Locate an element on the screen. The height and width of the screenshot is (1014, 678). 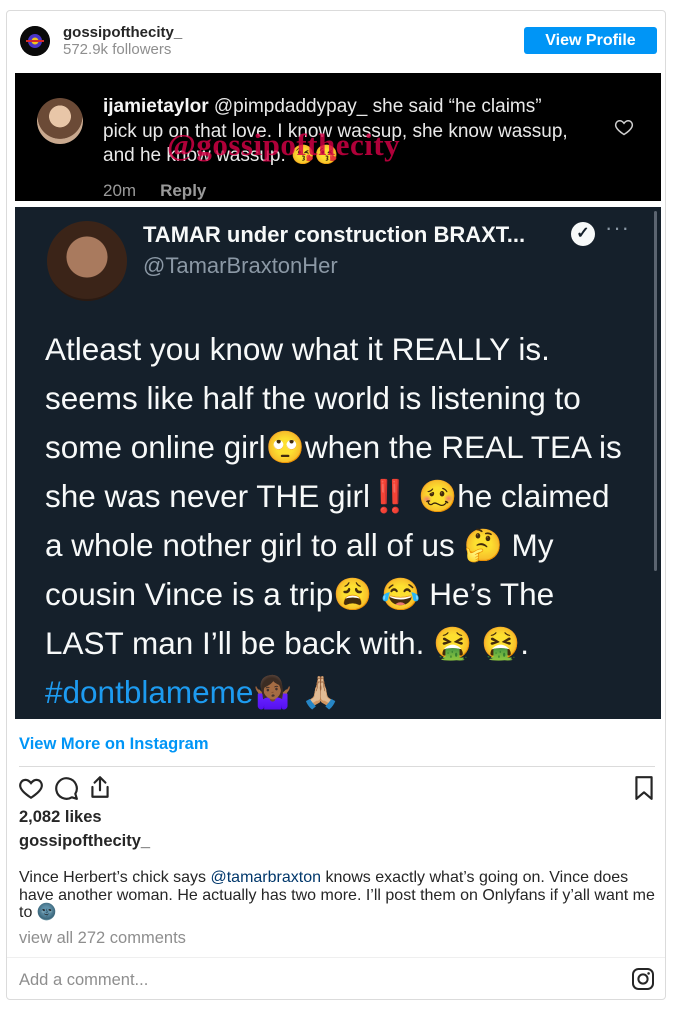
bookmark-icon is located at coordinates (644, 788).